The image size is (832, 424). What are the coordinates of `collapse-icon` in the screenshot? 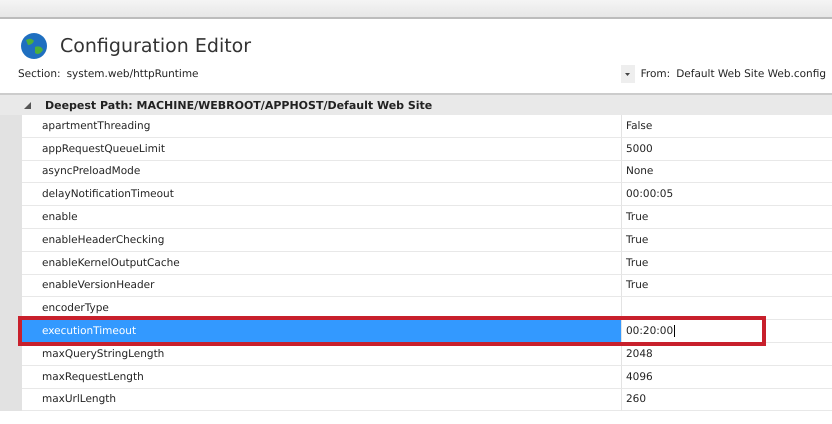 It's located at (27, 105).